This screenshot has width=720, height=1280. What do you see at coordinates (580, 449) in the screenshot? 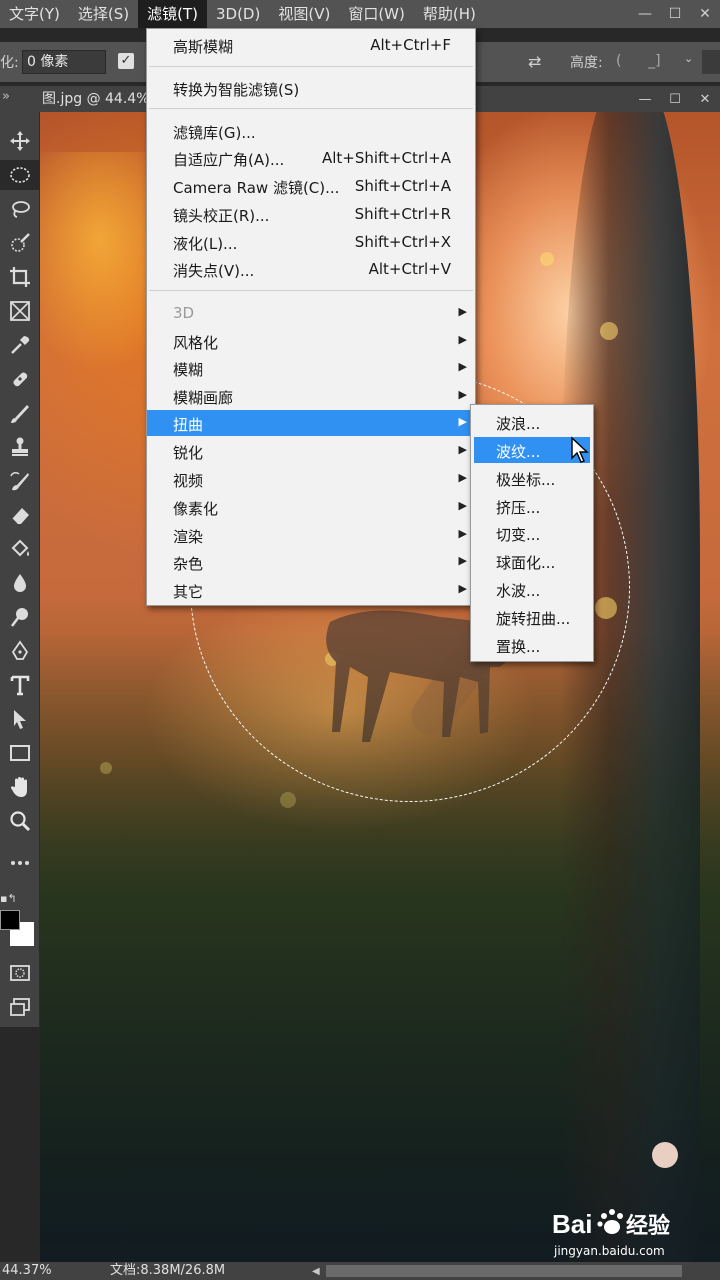
I see `mouse-cursor-icon` at bounding box center [580, 449].